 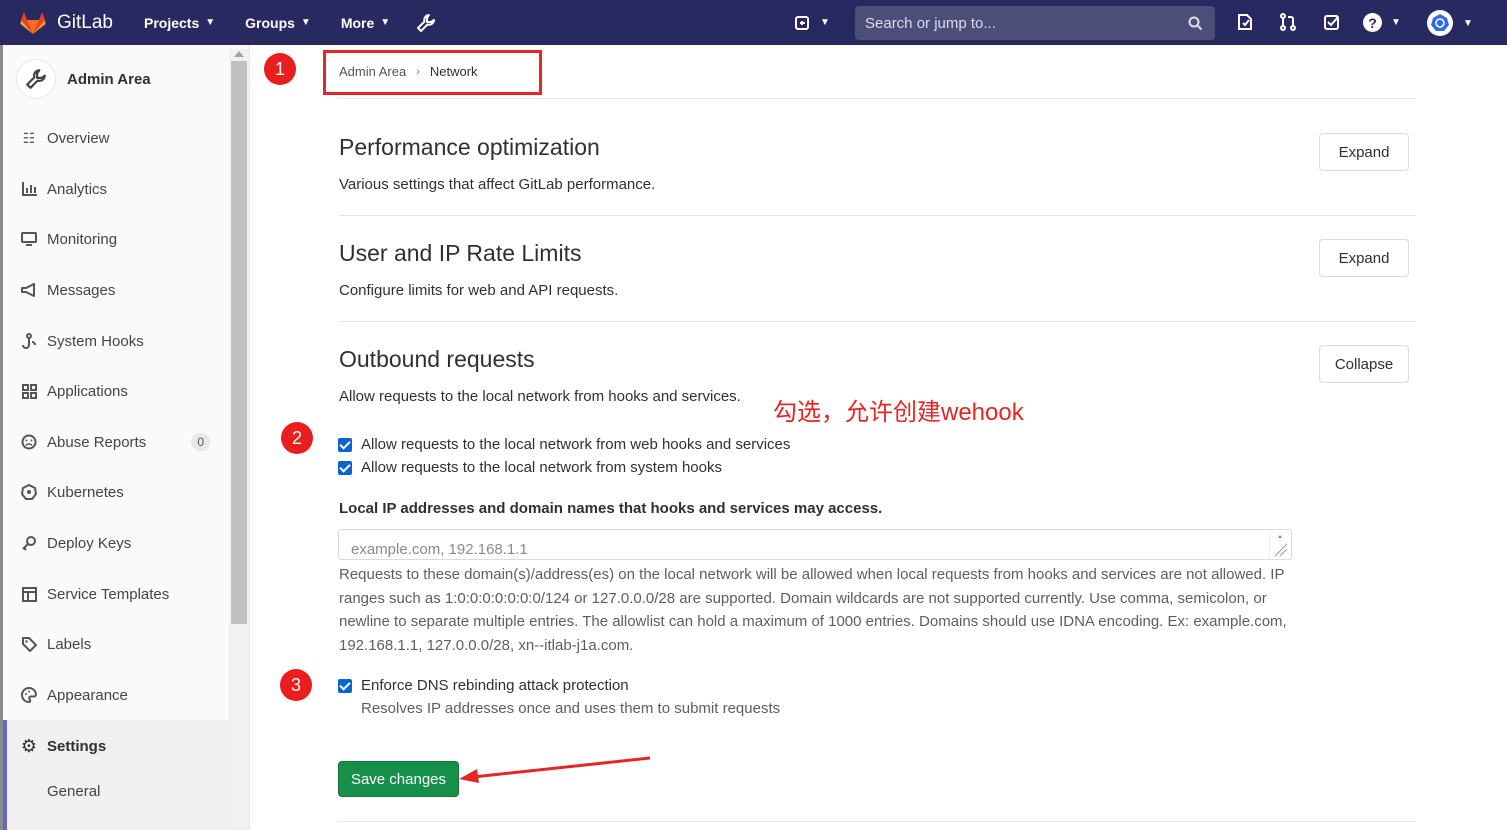 I want to click on allowlist-textarea: example.com, 192.168.1.1, so click(x=815, y=544).